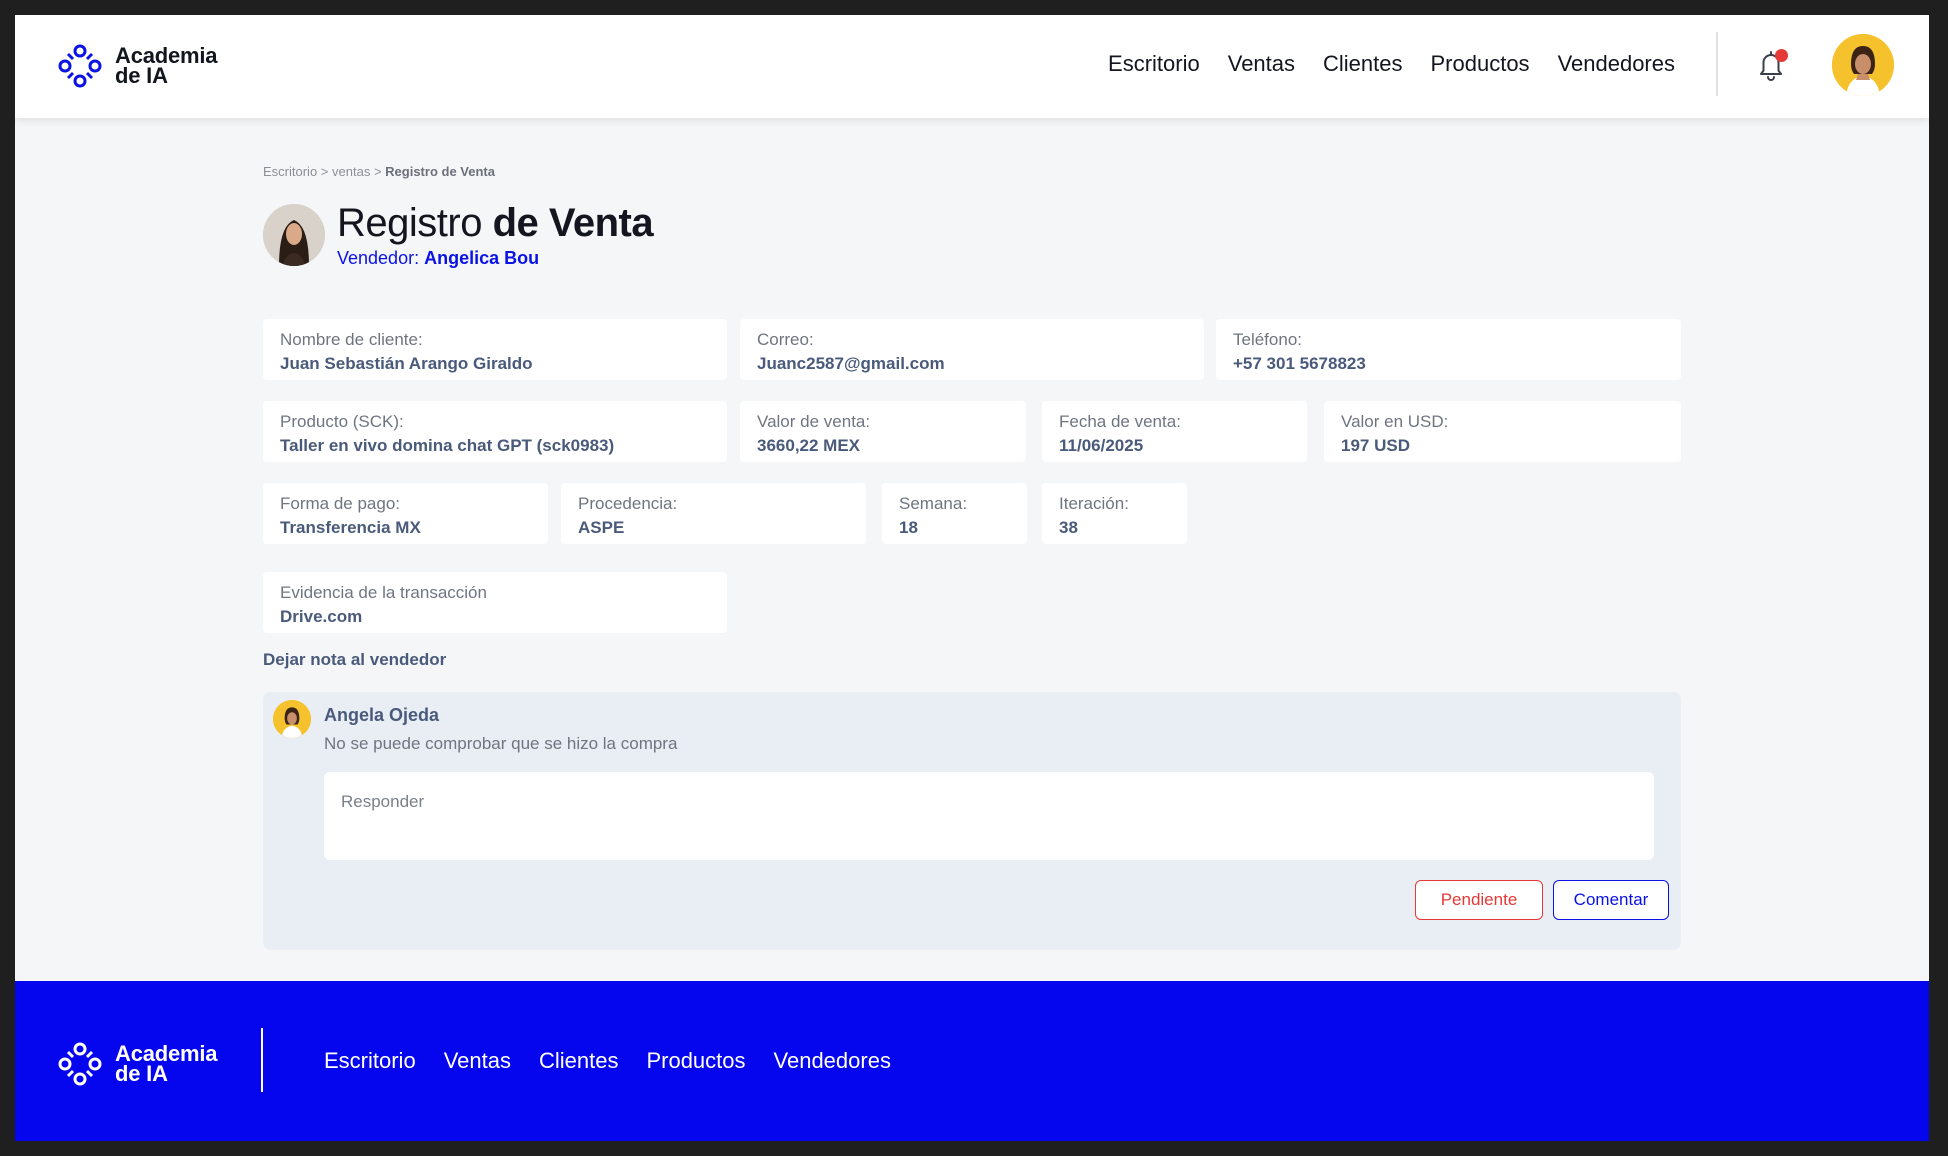 Image resolution: width=1948 pixels, height=1156 pixels. Describe the element at coordinates (1395, 421) in the screenshot. I see `field-label: Valor en USD:` at that location.